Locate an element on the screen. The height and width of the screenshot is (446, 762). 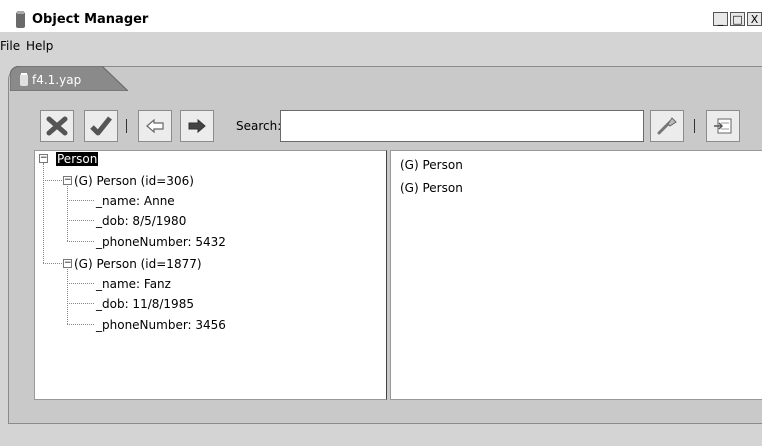
tree-field-node: _name: Anne is located at coordinates (135, 201).